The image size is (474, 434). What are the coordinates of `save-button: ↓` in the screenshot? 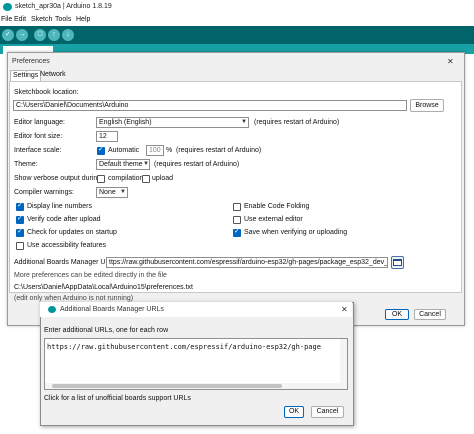 It's located at (68, 35).